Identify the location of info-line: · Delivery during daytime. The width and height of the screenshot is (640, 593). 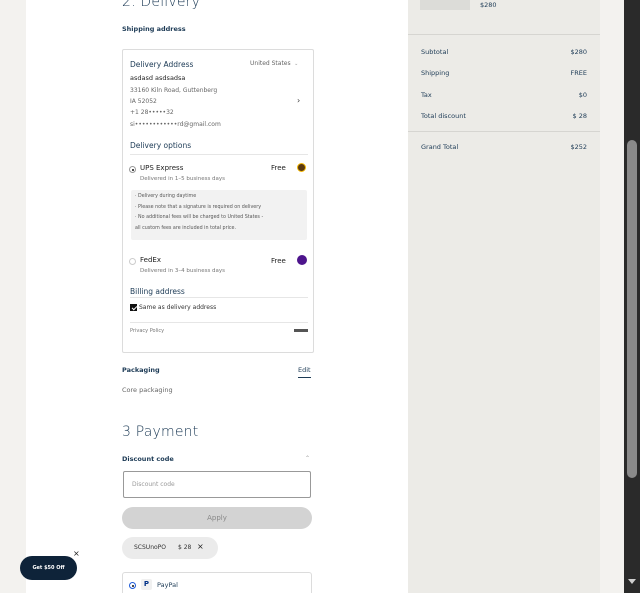
(166, 196).